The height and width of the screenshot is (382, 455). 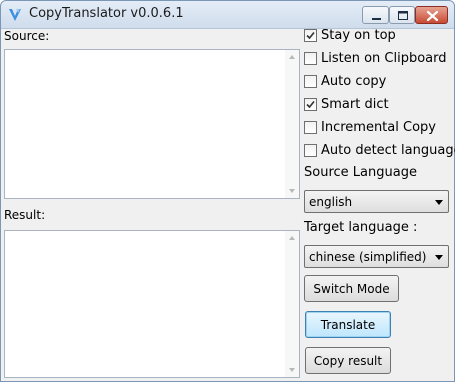 What do you see at coordinates (331, 202) in the screenshot?
I see `source-language-value: english` at bounding box center [331, 202].